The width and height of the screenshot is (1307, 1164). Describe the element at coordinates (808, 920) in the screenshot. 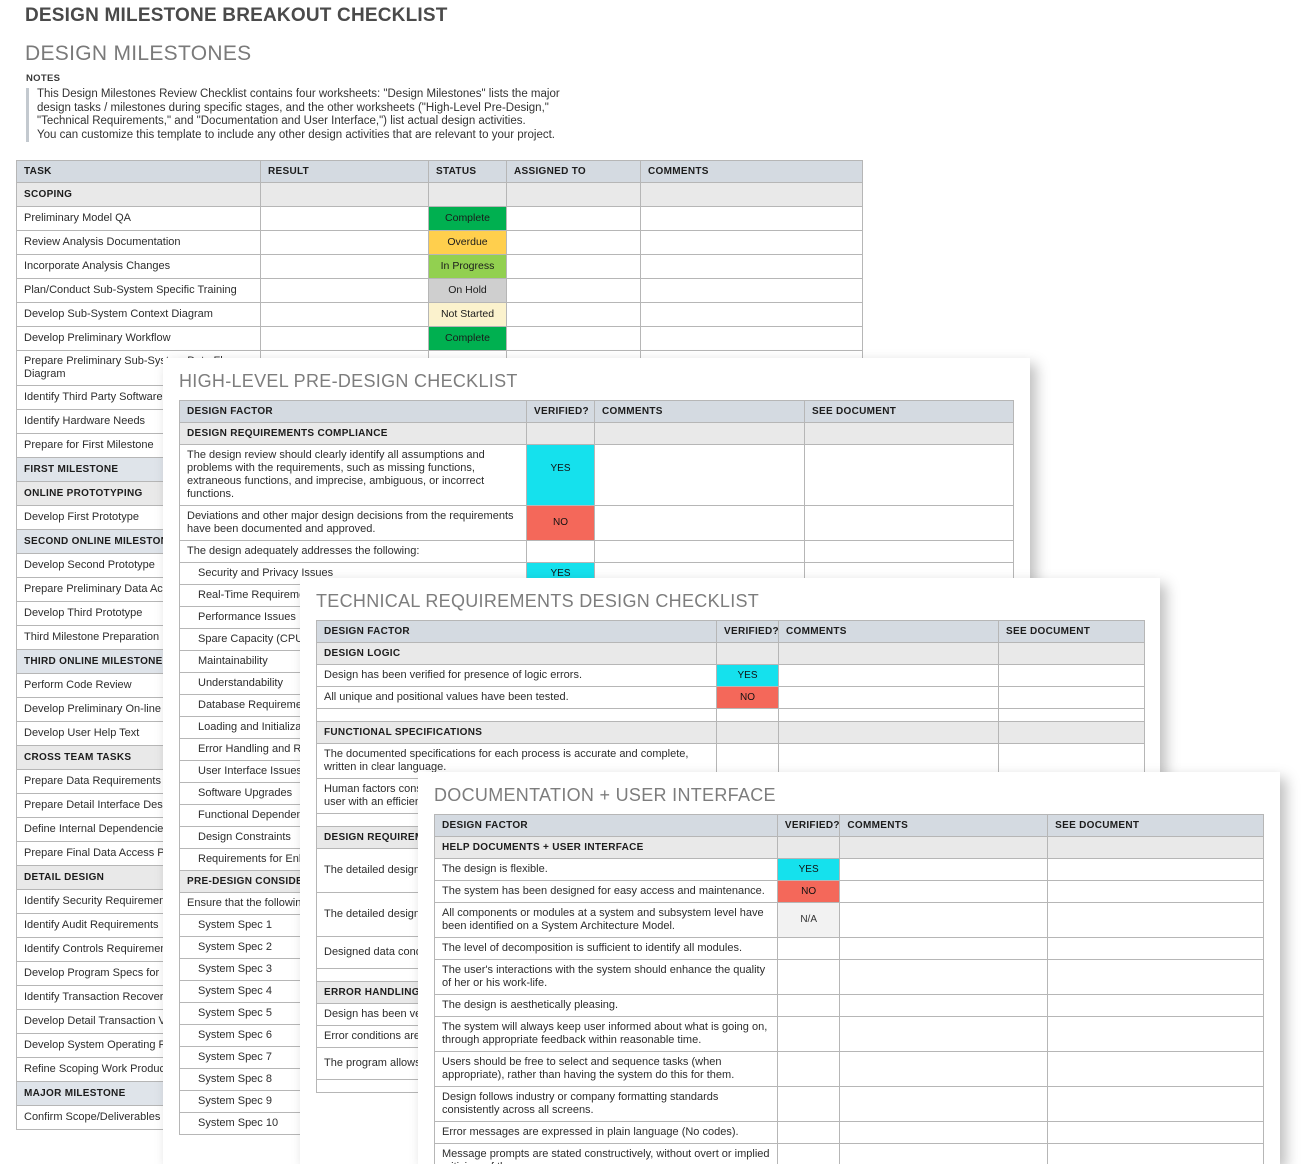

I see `verified-cell: N/A` at that location.